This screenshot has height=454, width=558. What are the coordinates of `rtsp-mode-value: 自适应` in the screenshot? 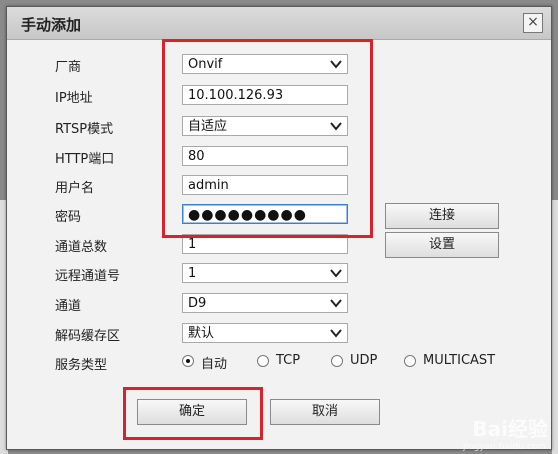 It's located at (208, 126).